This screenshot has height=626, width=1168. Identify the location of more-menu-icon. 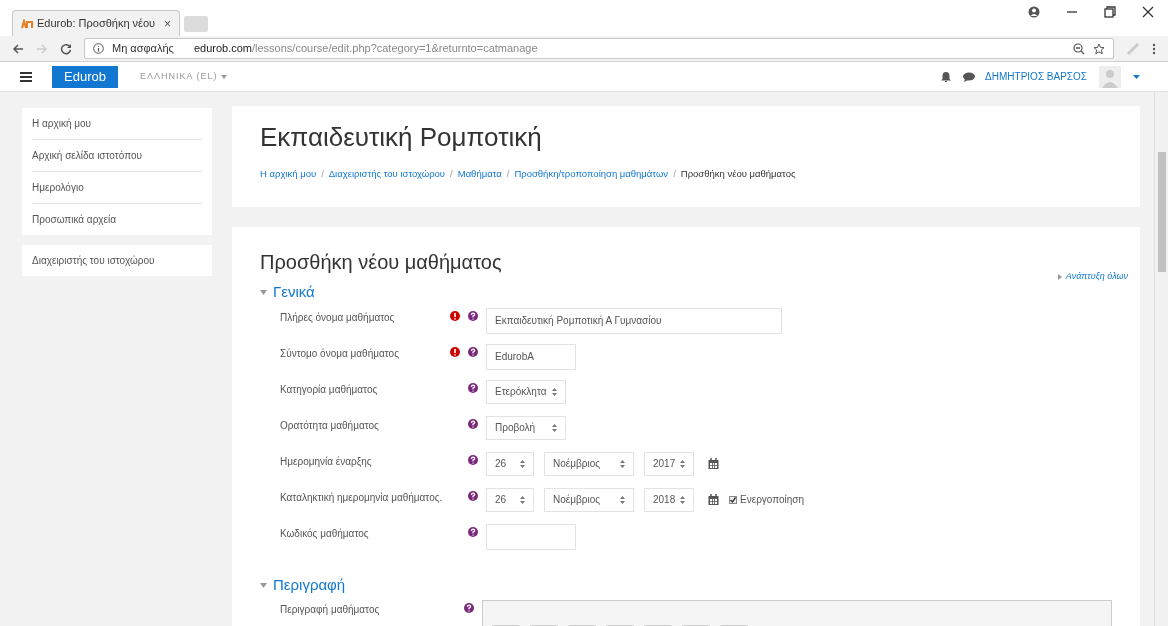
(1154, 48).